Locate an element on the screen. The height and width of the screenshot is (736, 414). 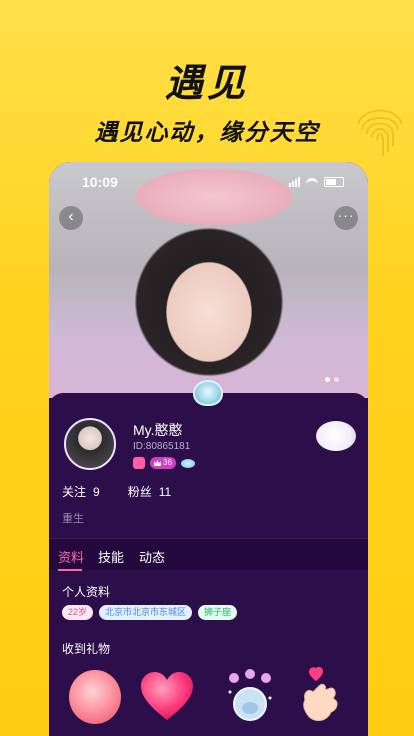
profile-tabs: 资料 技能 动态 is located at coordinates (208, 554).